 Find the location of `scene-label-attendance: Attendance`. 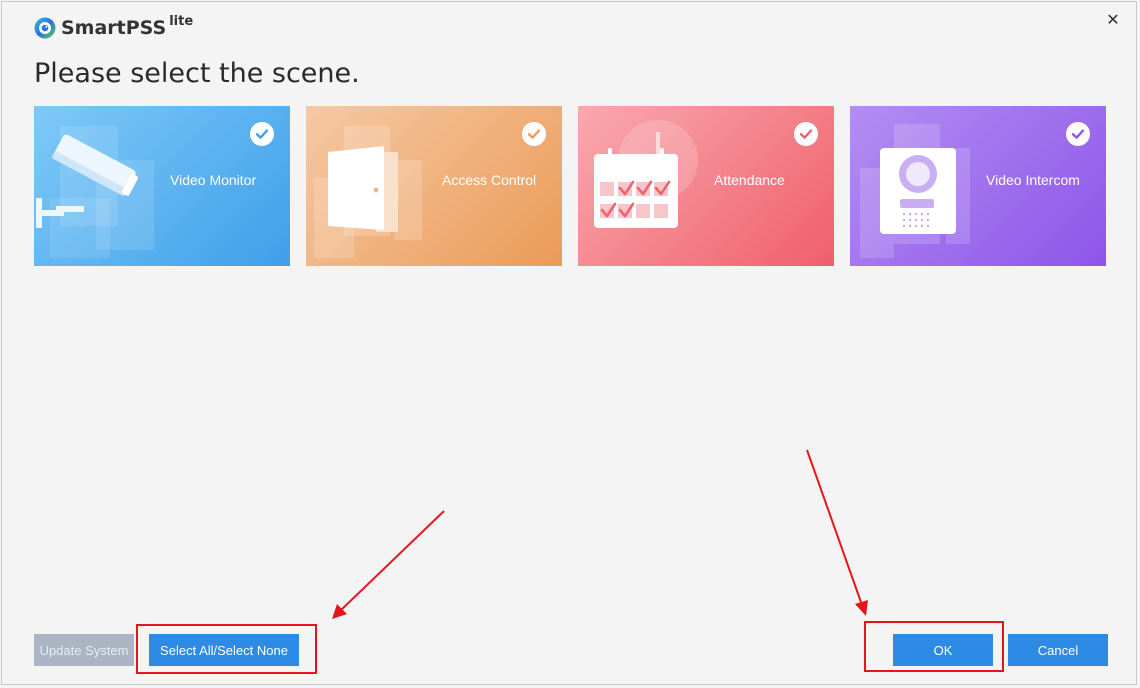

scene-label-attendance: Attendance is located at coordinates (749, 180).